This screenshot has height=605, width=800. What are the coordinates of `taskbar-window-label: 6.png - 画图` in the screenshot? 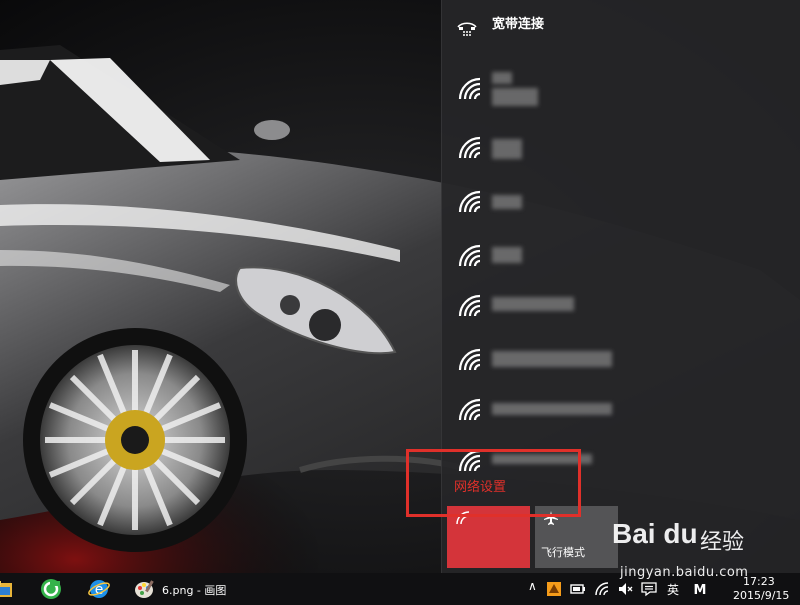 It's located at (194, 590).